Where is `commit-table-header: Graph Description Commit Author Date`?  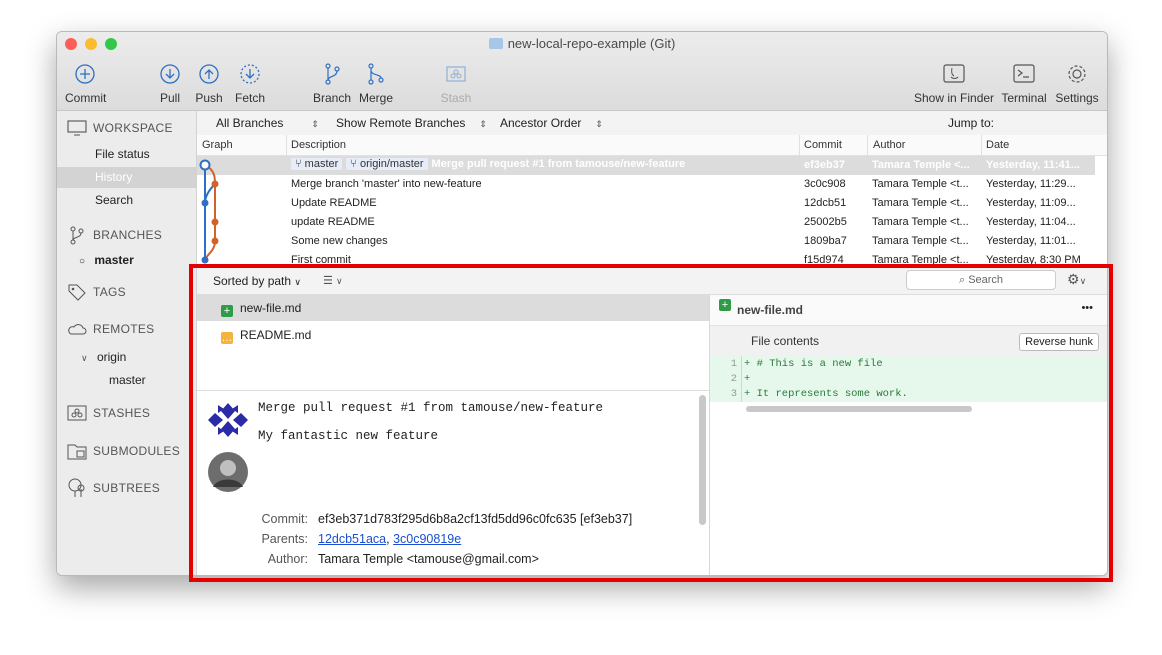
commit-table-header: Graph Description Commit Author Date is located at coordinates (652, 145).